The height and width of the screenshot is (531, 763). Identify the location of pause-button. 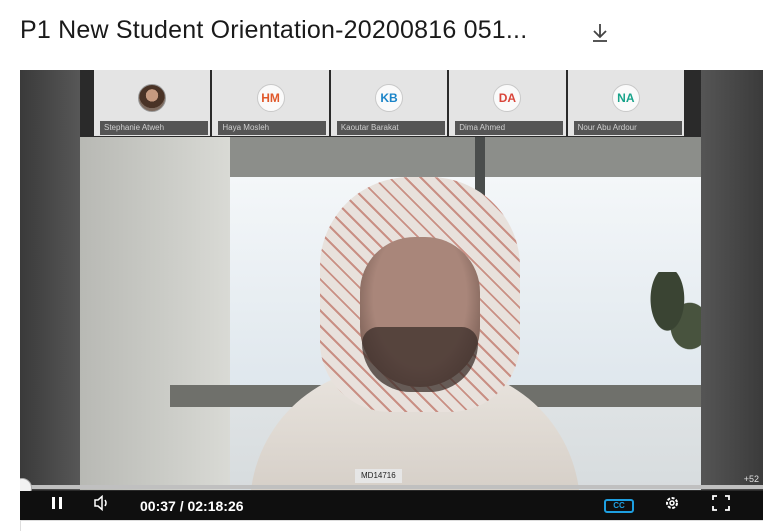
(57, 505).